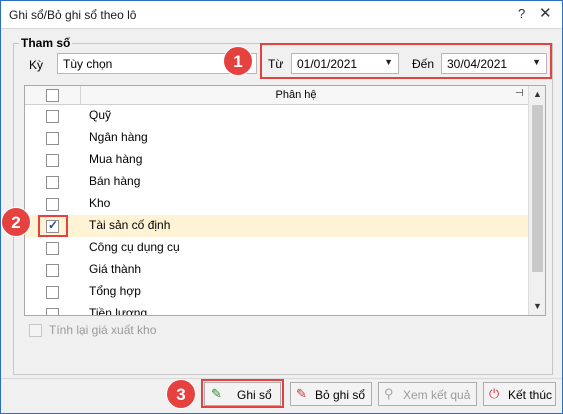 The width and height of the screenshot is (563, 414). What do you see at coordinates (276, 138) in the screenshot?
I see `grid-row: Ngân hàng` at bounding box center [276, 138].